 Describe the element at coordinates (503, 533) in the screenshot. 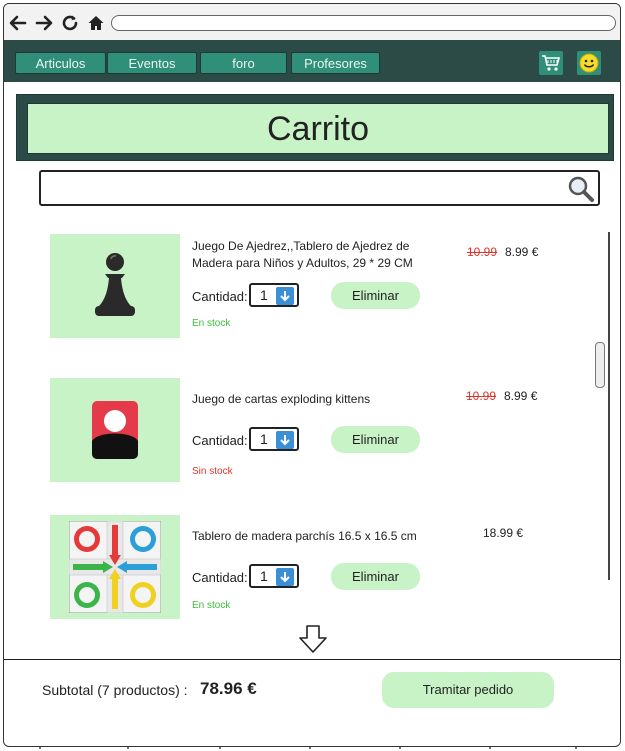

I see `price: 18.99 €` at that location.